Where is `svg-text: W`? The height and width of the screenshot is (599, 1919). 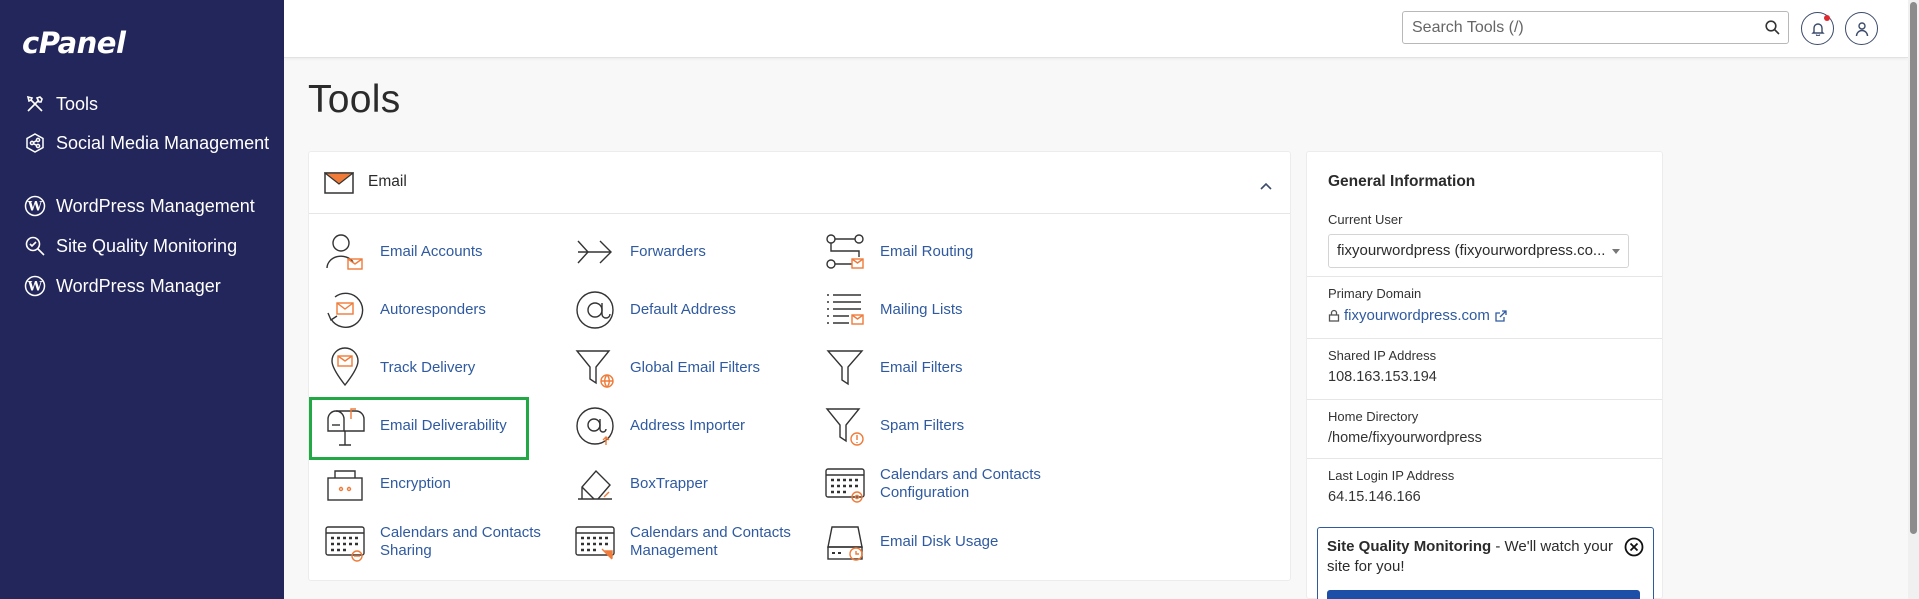
svg-text: W is located at coordinates (35, 287).